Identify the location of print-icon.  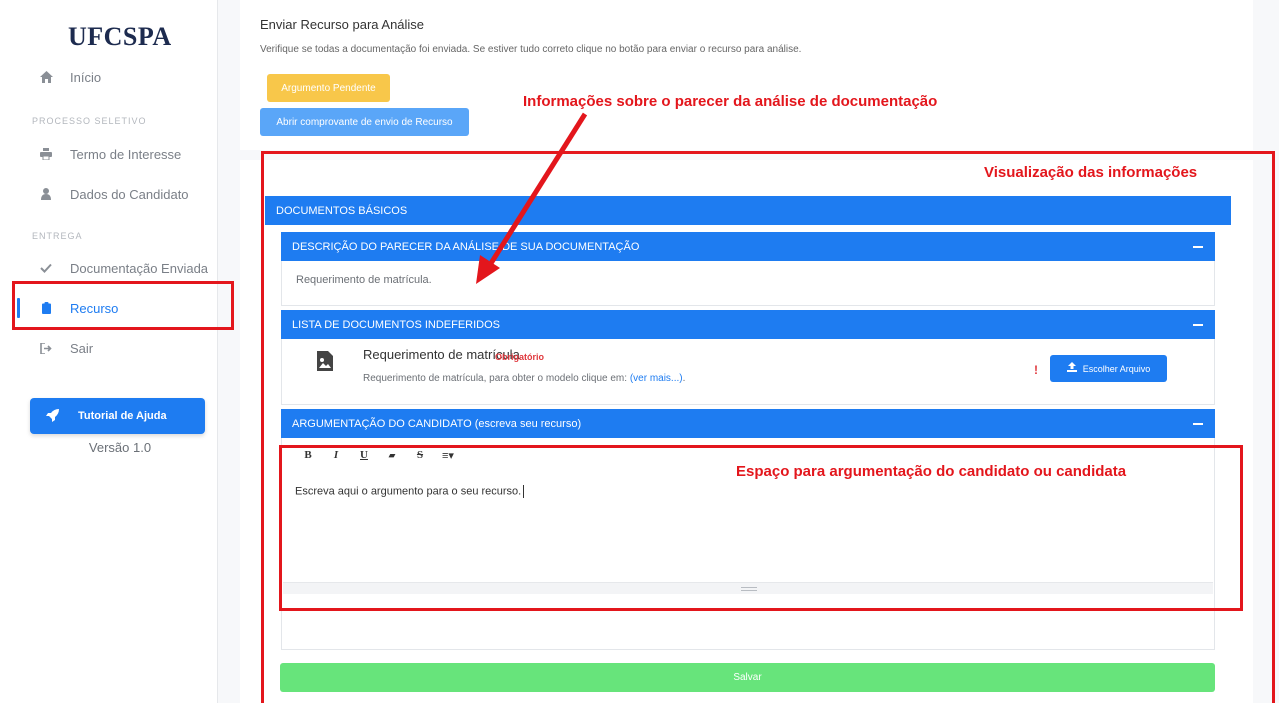
(46, 154).